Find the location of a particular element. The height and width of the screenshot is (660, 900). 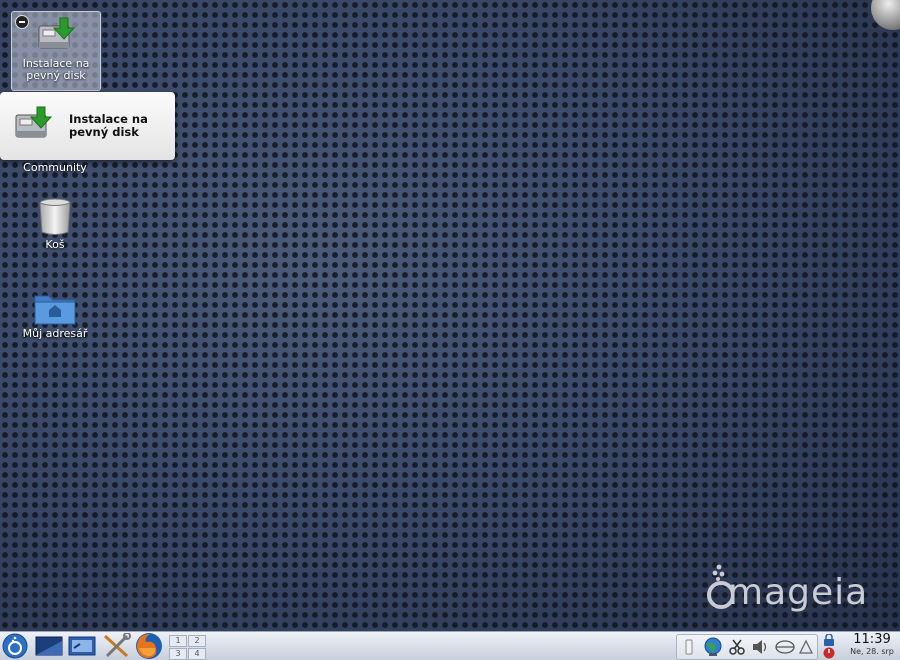

desktop-icon-community: Community is located at coordinates (55, 167).